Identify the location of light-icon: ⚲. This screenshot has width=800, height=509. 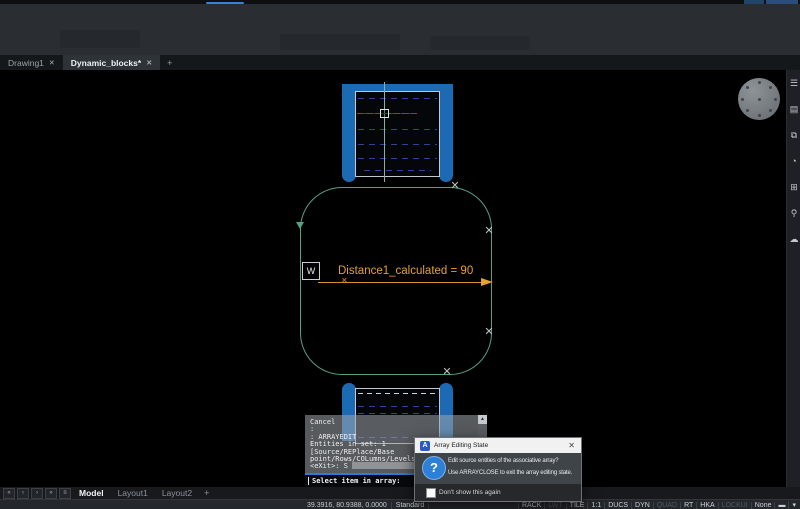
(793, 213).